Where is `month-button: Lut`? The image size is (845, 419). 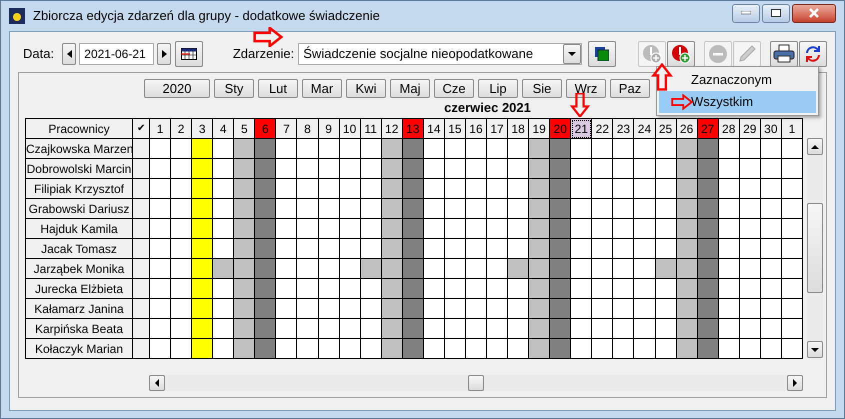
month-button: Lut is located at coordinates (278, 88).